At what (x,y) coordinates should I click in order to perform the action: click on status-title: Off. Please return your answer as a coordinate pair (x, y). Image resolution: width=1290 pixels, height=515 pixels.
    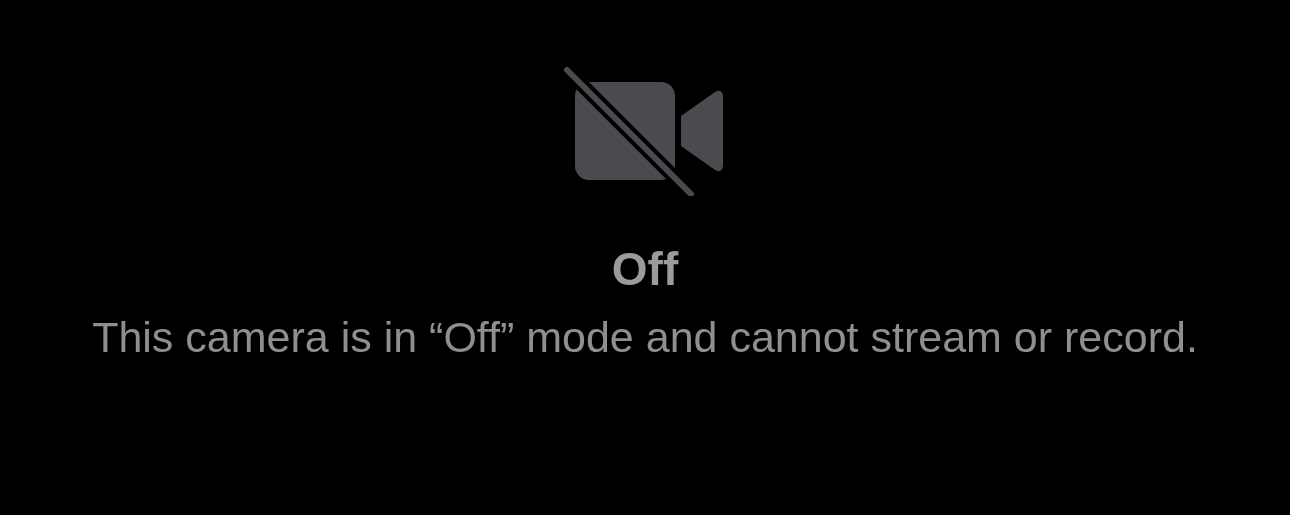
    Looking at the image, I should click on (645, 269).